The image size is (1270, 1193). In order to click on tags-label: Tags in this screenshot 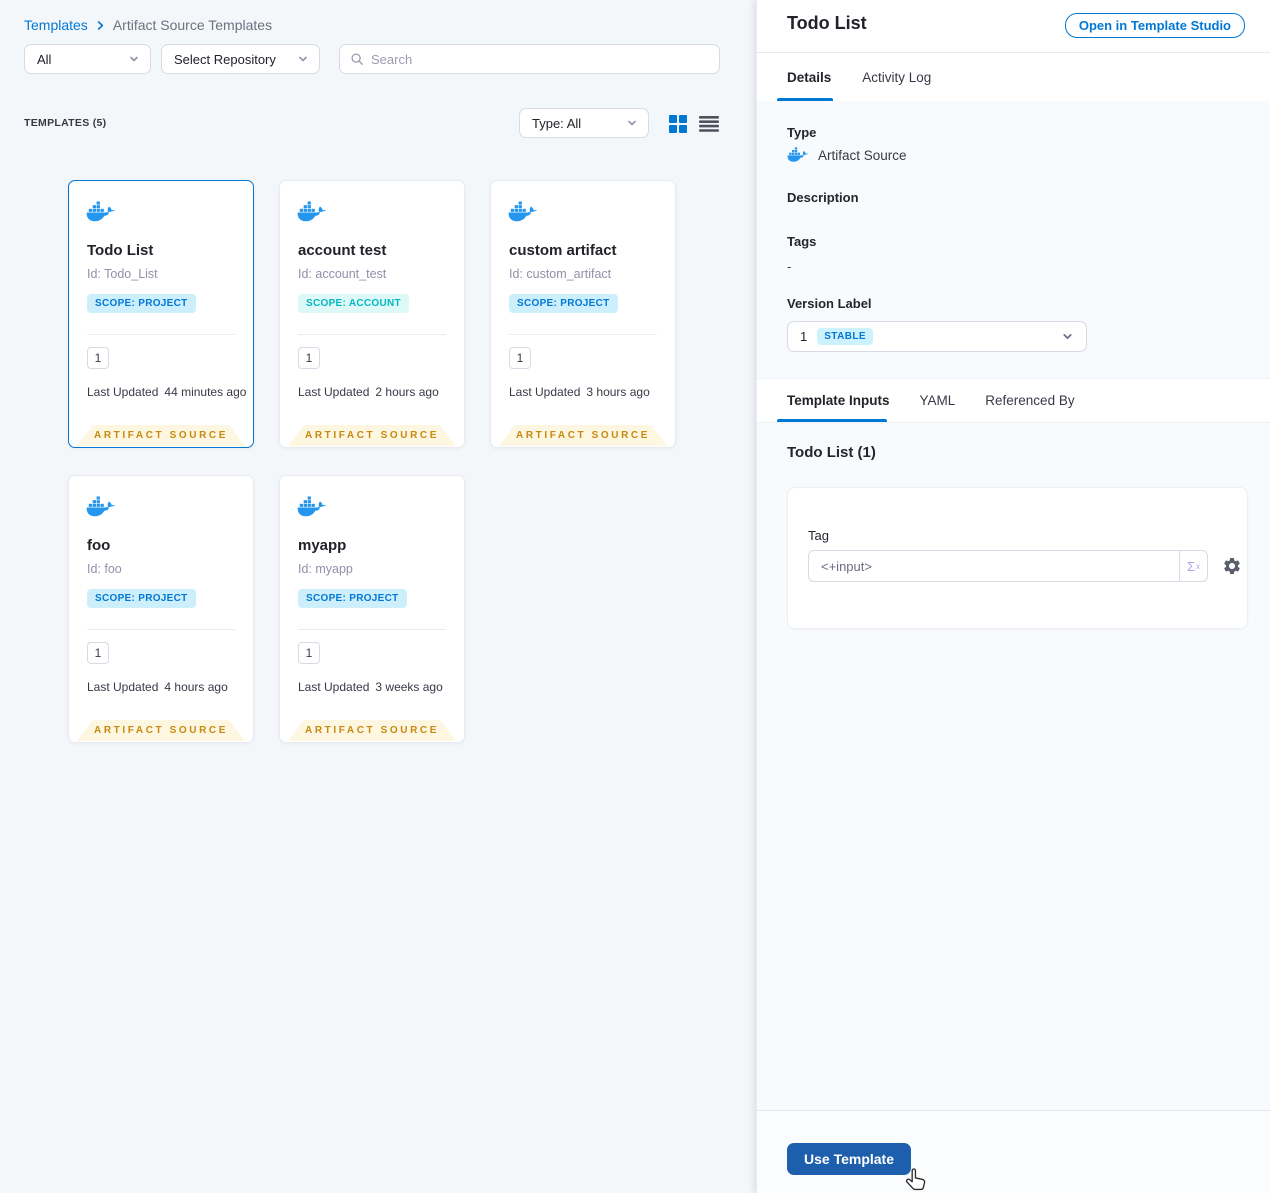, I will do `click(802, 241)`.